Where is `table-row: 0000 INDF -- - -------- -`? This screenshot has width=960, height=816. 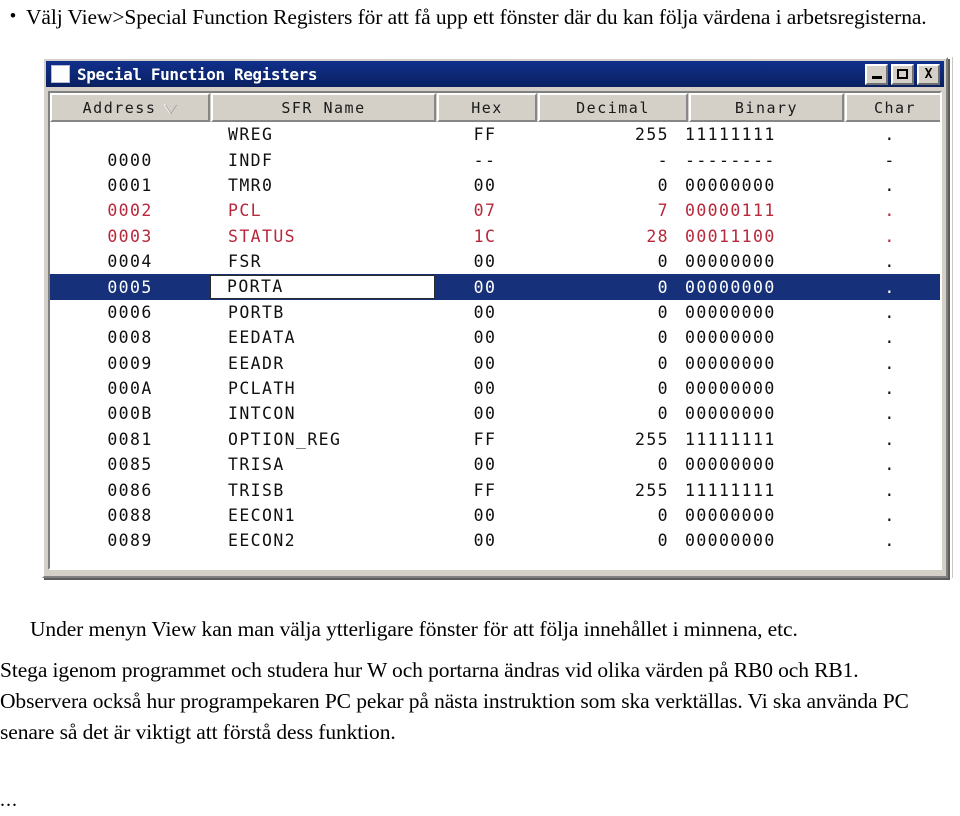 table-row: 0000 INDF -- - -------- - is located at coordinates (495, 159).